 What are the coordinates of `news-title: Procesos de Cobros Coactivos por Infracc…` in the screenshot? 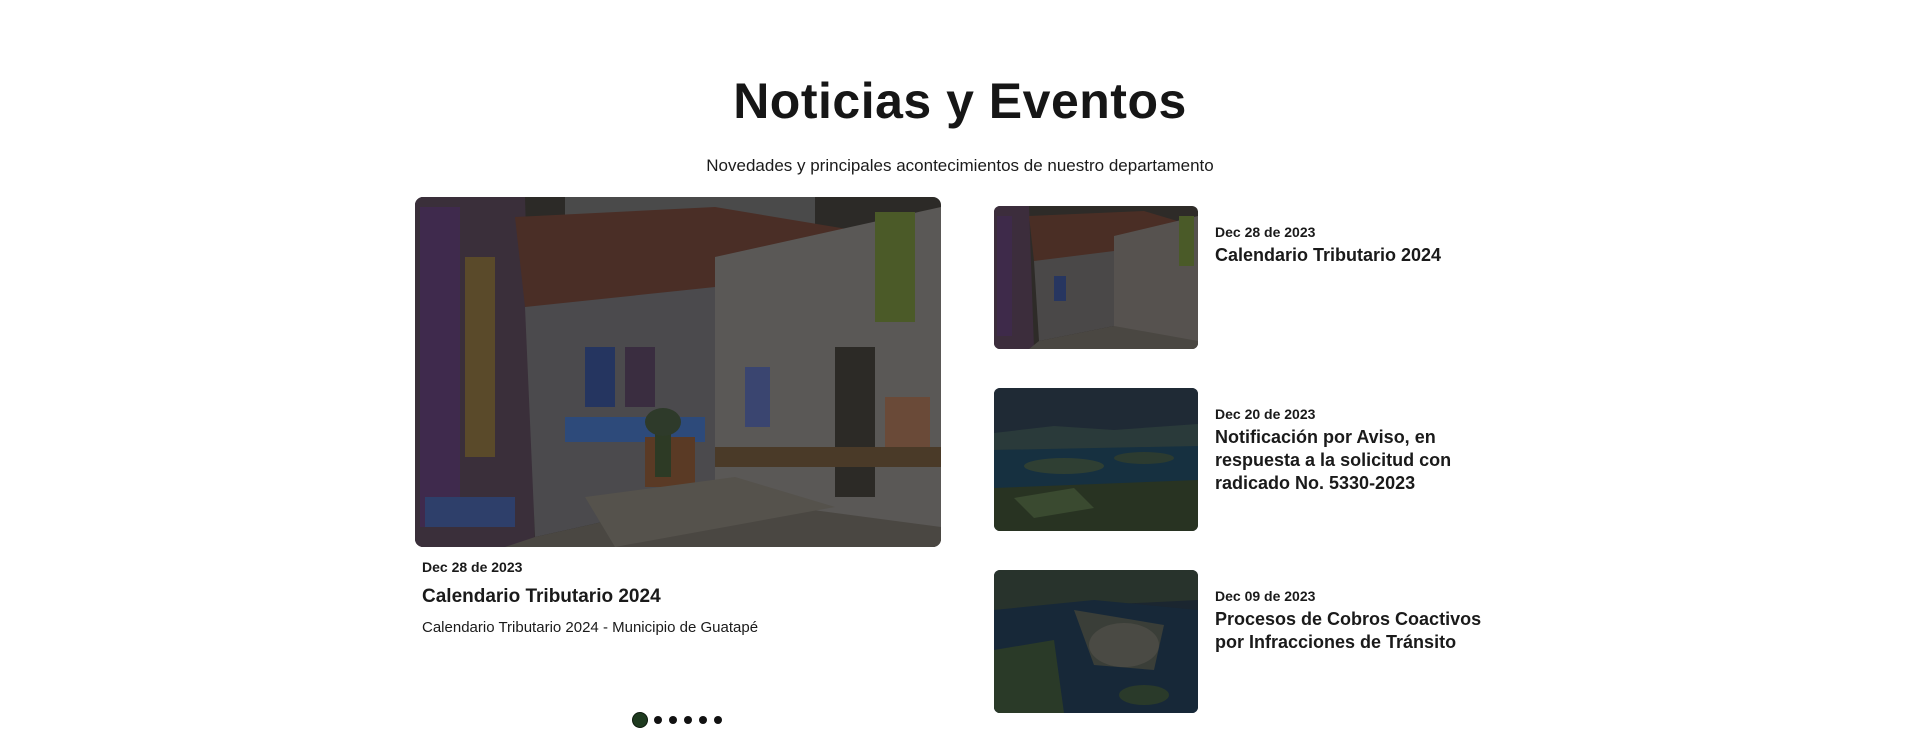 It's located at (1360, 631).